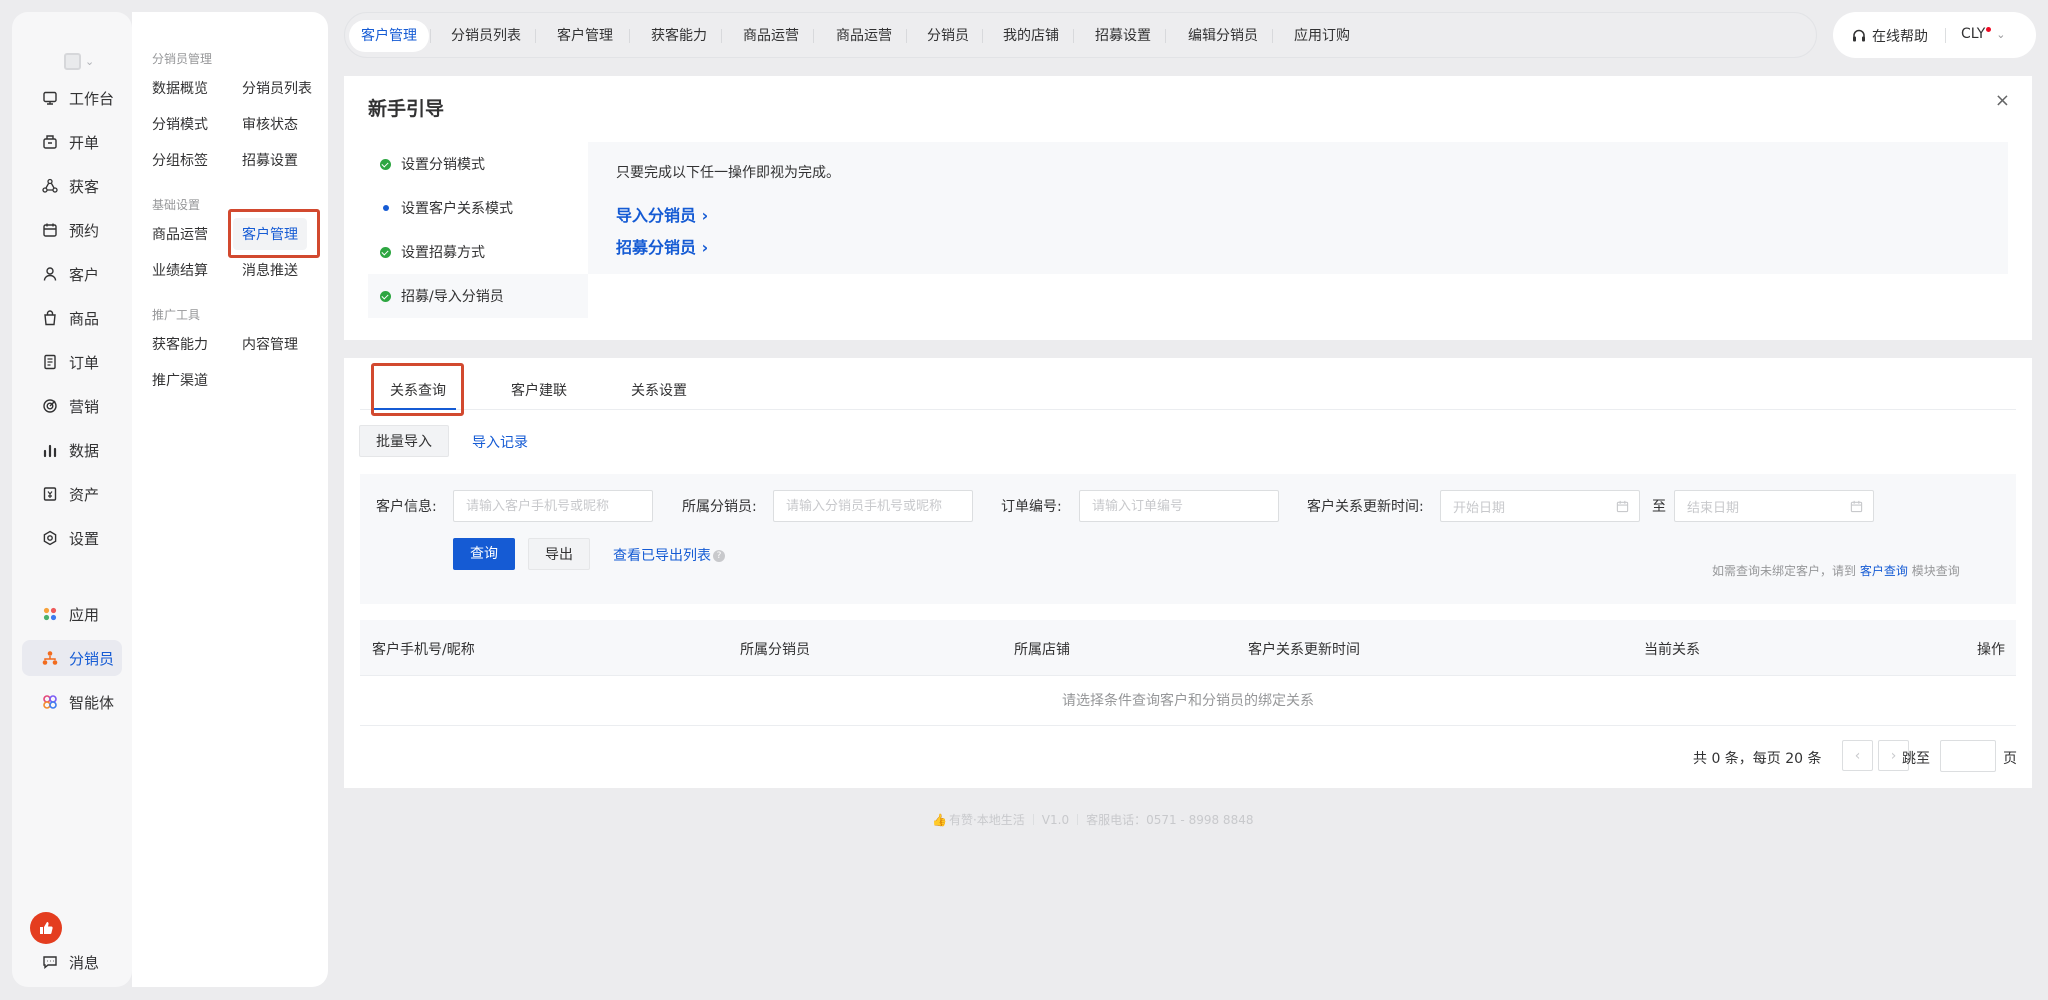 The image size is (2048, 1000). What do you see at coordinates (277, 88) in the screenshot?
I see `subnav-distributor-list: 分销员列表` at bounding box center [277, 88].